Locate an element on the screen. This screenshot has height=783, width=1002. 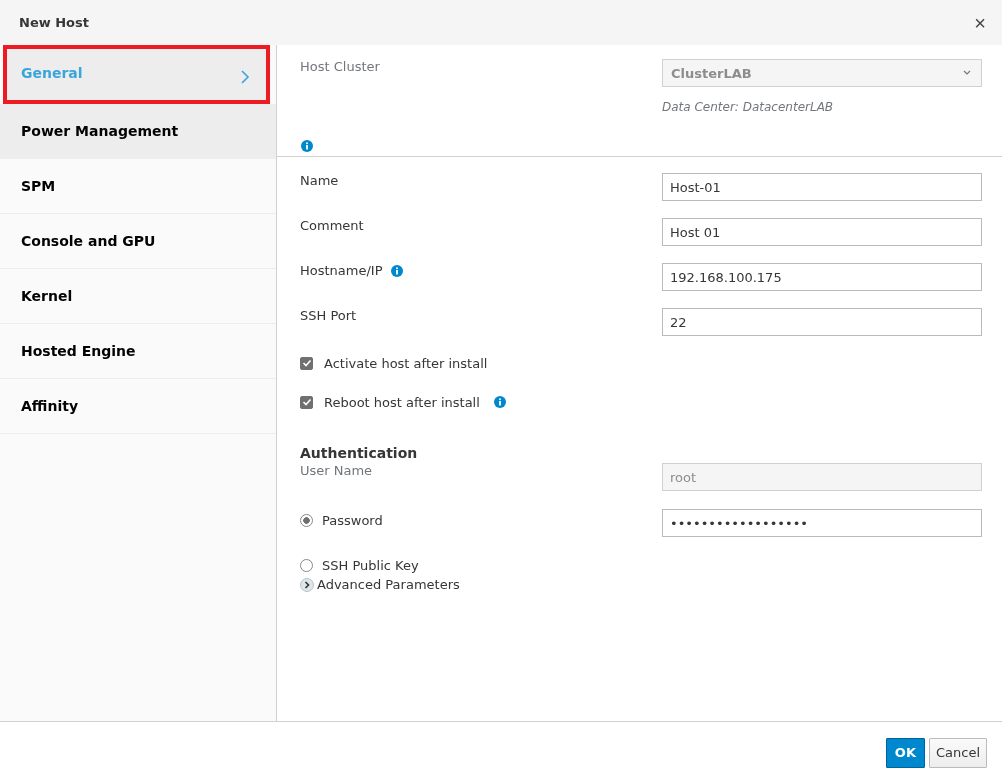
field-label: Comment is located at coordinates (332, 225).